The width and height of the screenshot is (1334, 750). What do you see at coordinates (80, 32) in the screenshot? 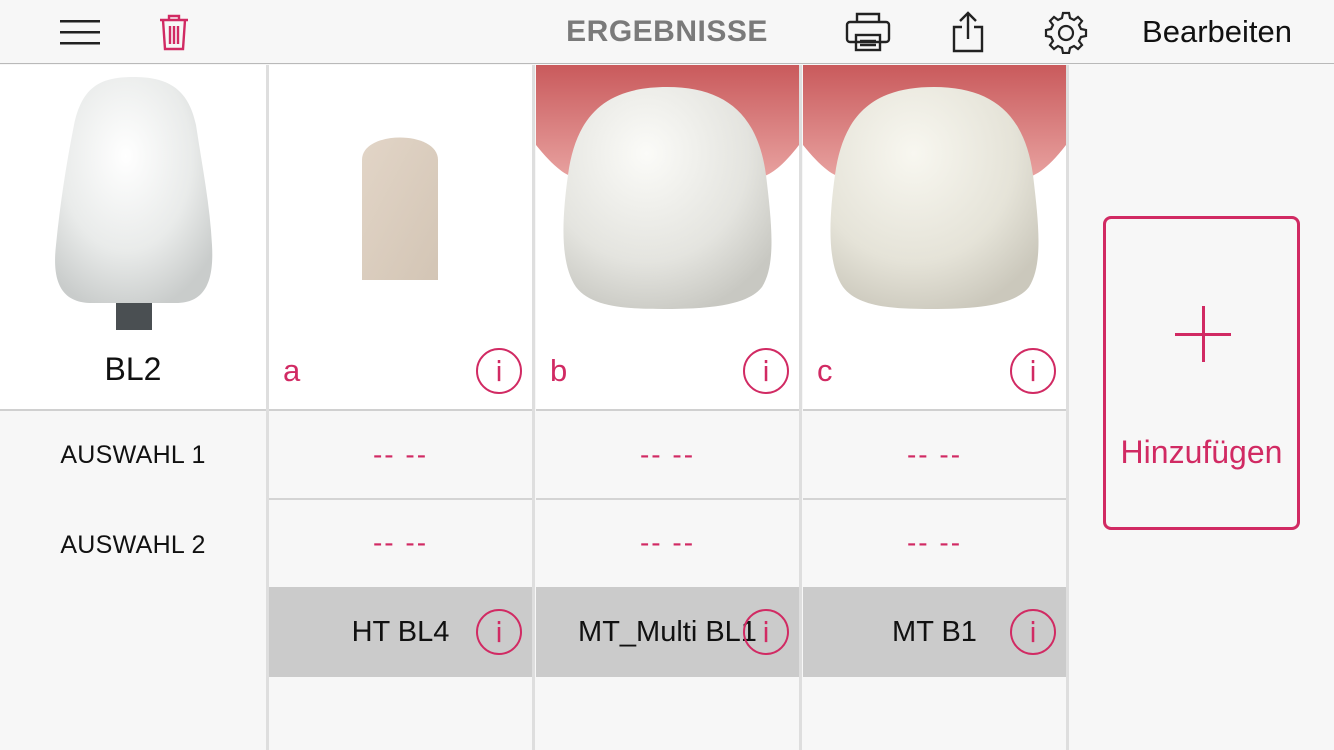
I see `menu-icon` at bounding box center [80, 32].